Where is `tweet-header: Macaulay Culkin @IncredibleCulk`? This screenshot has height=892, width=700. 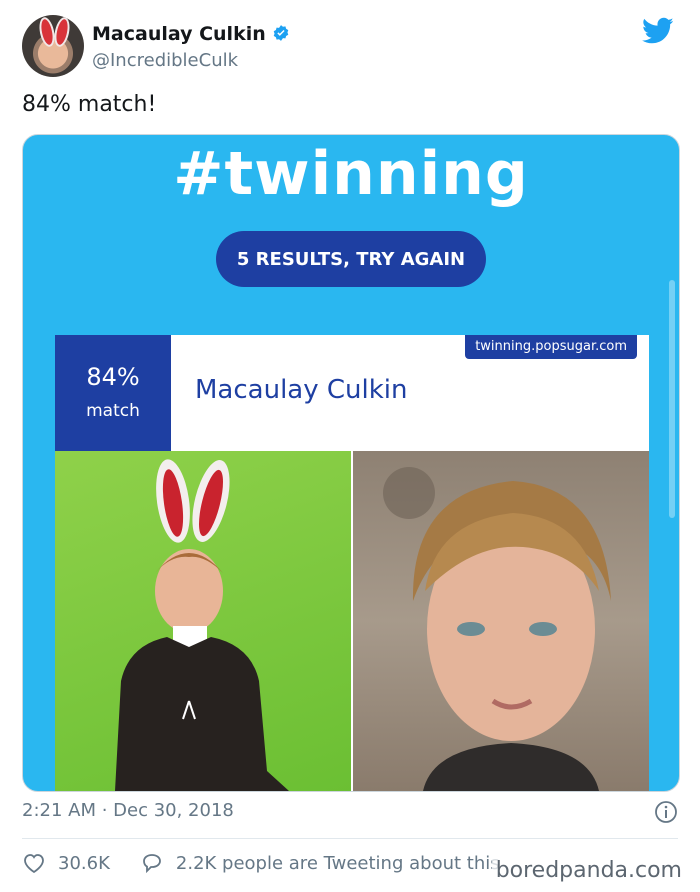 tweet-header: Macaulay Culkin @IncredibleCulk is located at coordinates (352, 47).